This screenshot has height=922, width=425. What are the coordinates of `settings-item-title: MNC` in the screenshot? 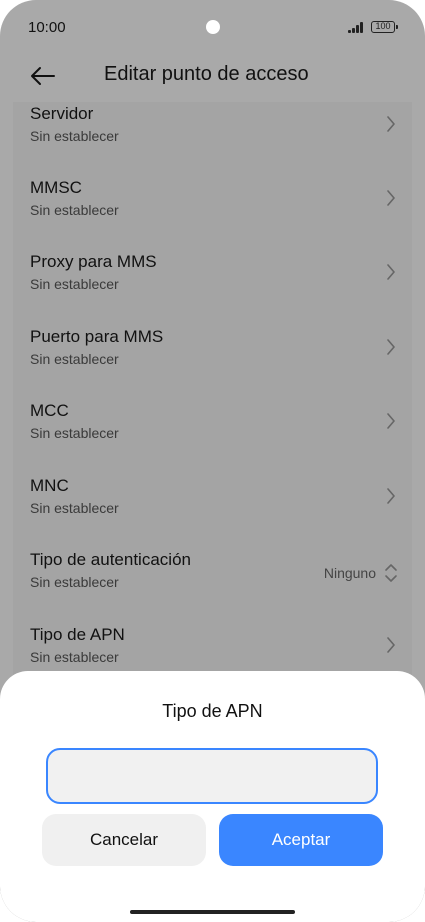 It's located at (49, 485).